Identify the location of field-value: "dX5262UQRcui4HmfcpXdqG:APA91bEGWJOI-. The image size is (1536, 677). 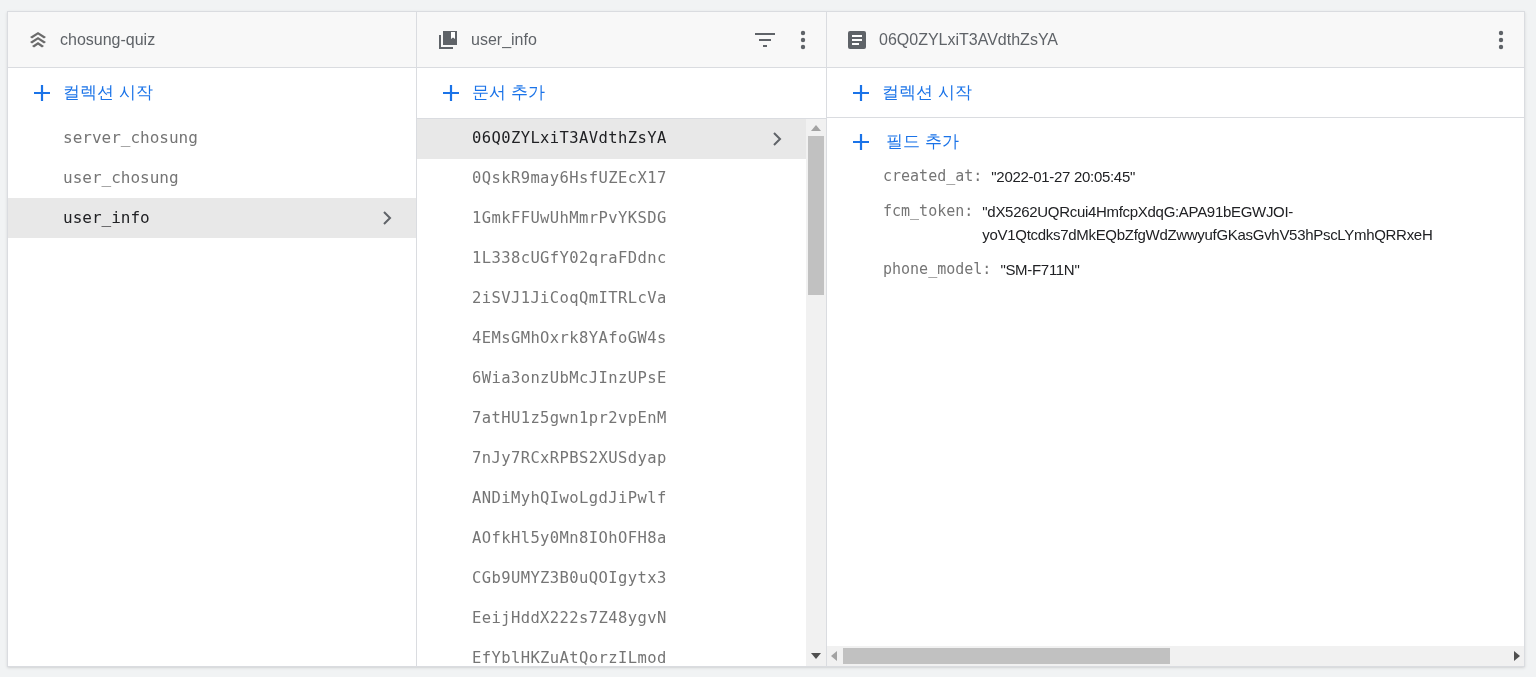
(1138, 212).